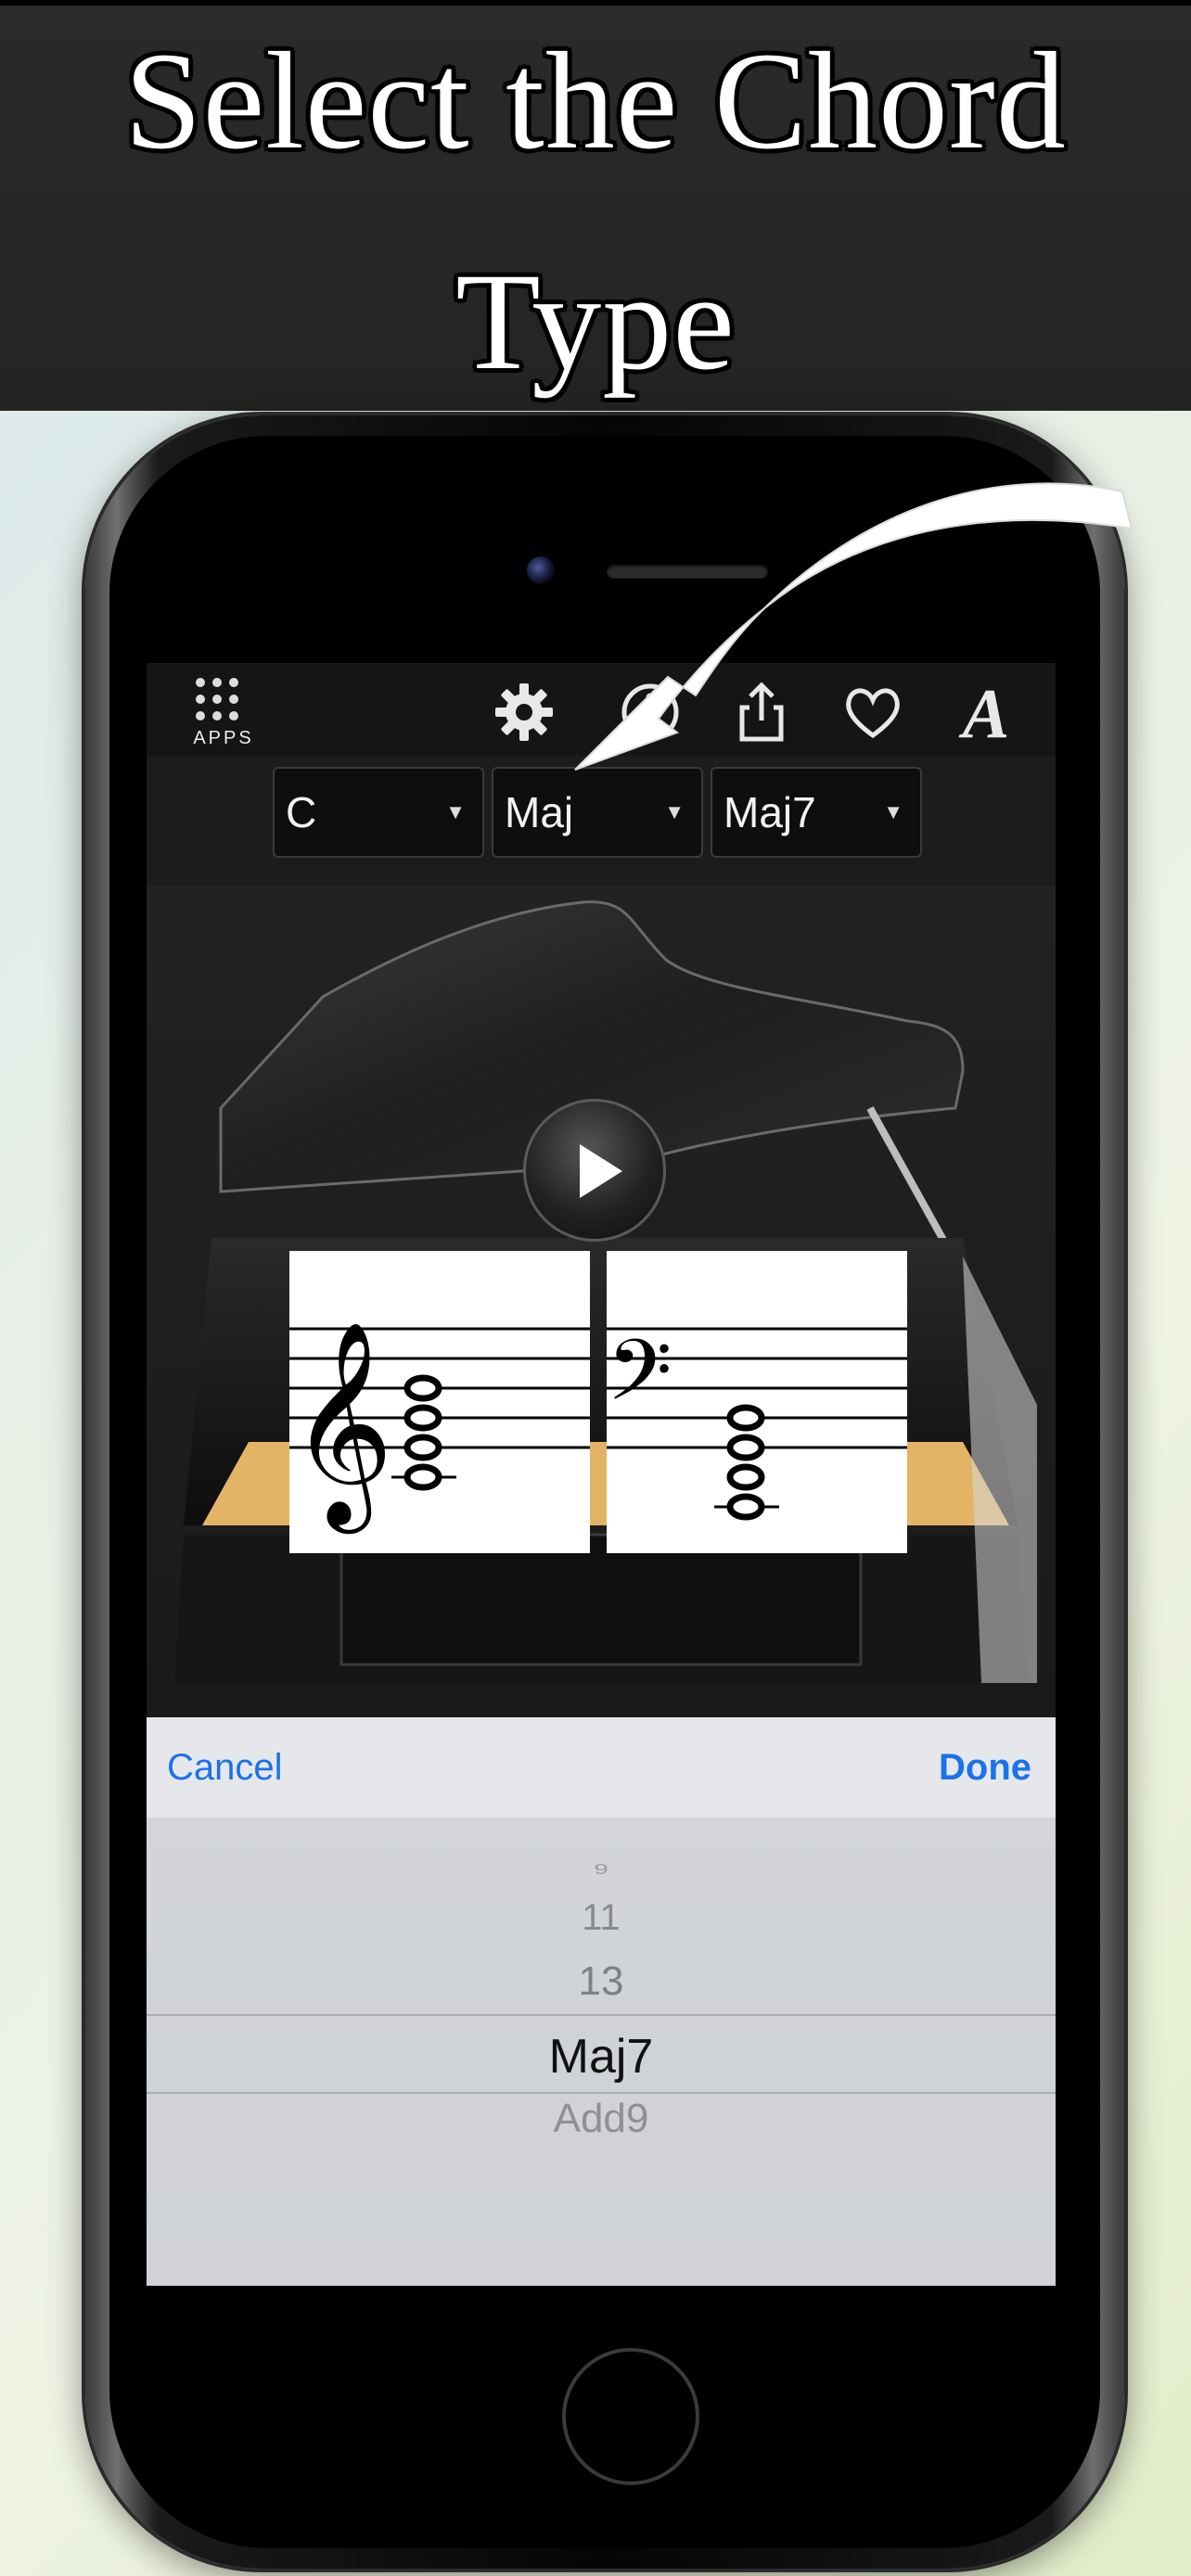  Describe the element at coordinates (223, 699) in the screenshot. I see `grid-icon` at that location.